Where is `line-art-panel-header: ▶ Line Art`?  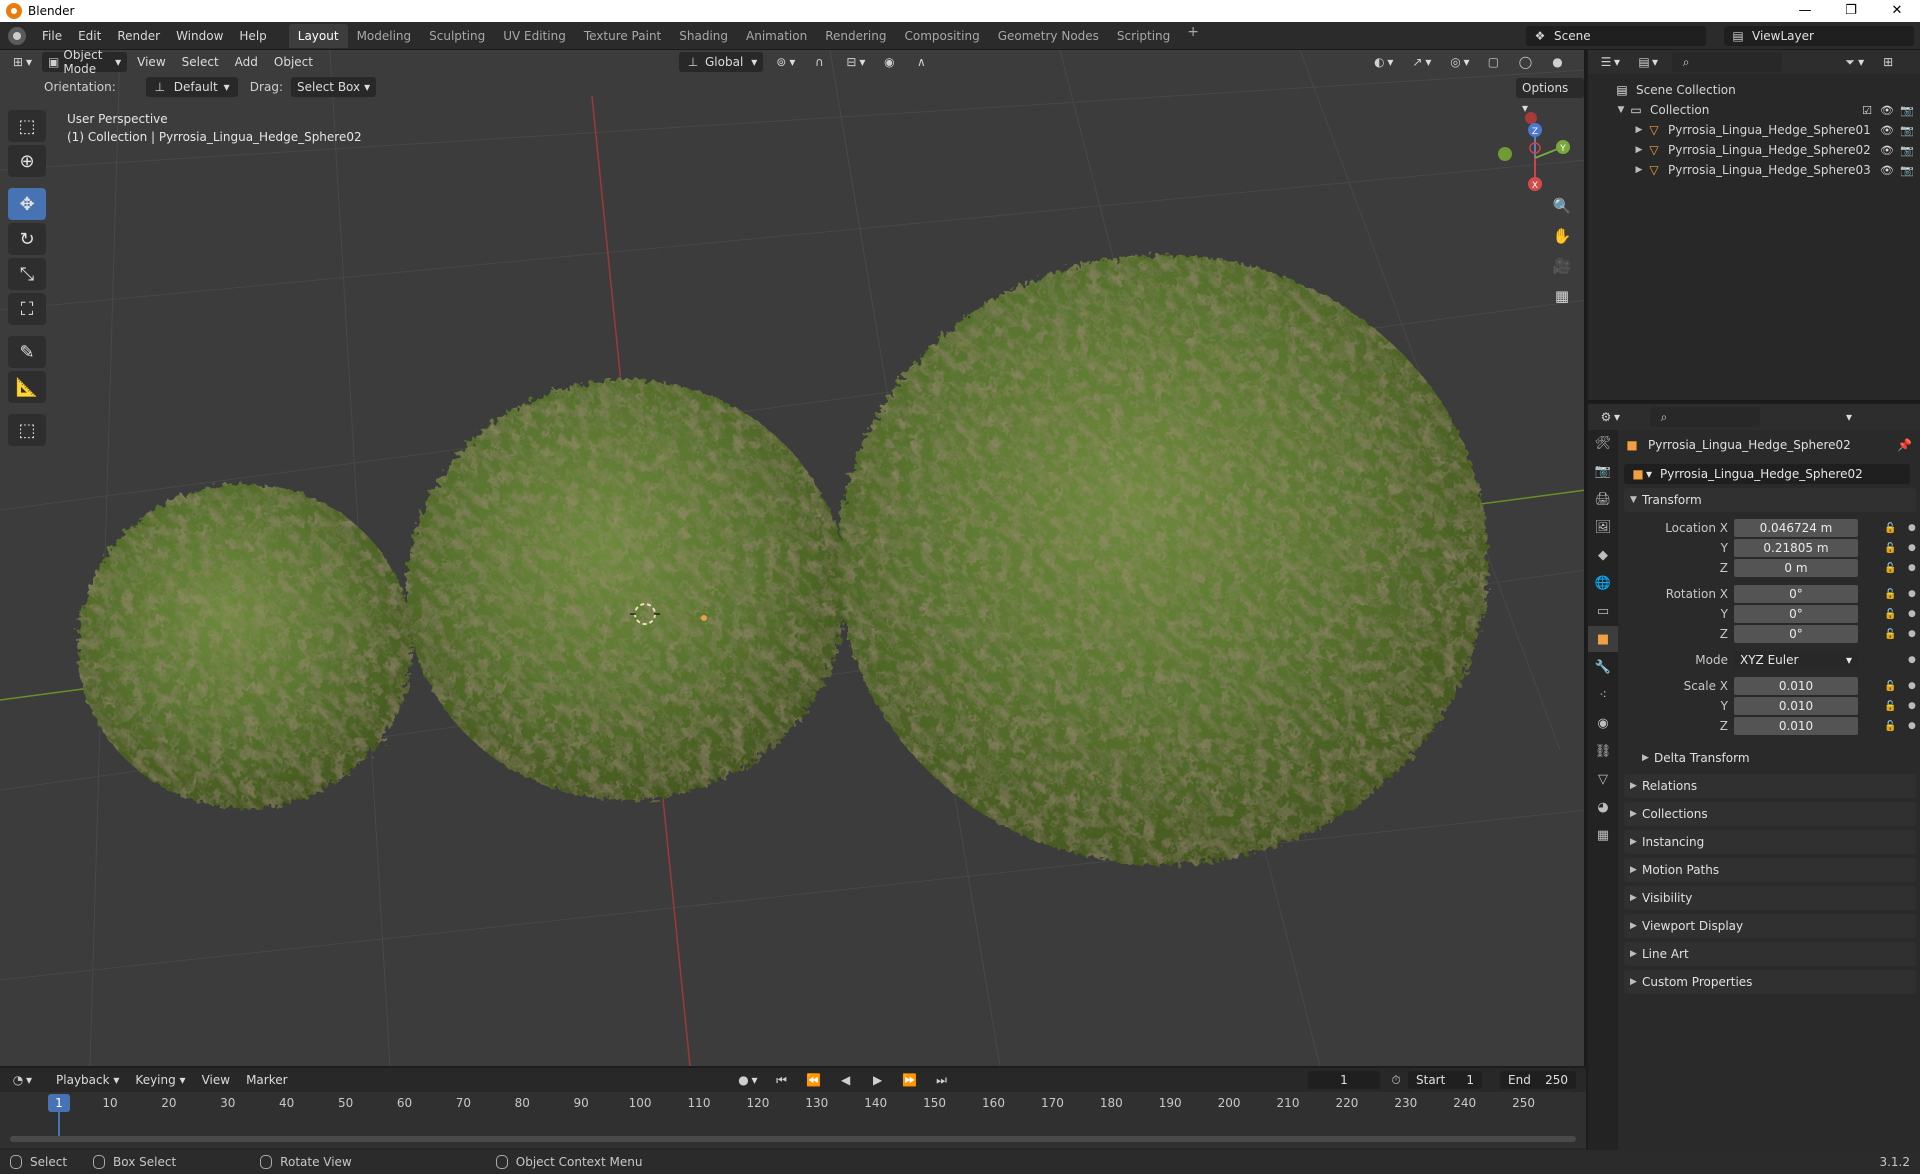 line-art-panel-header: ▶ Line Art is located at coordinates (1770, 954).